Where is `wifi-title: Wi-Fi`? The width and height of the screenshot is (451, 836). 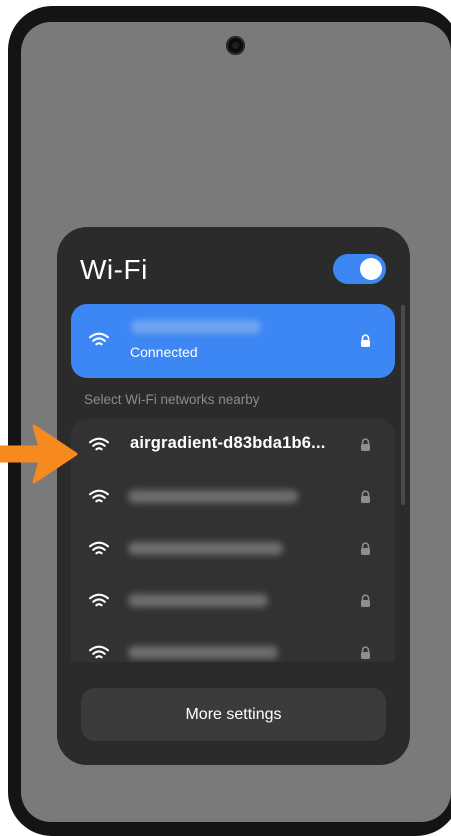 wifi-title: Wi-Fi is located at coordinates (114, 269).